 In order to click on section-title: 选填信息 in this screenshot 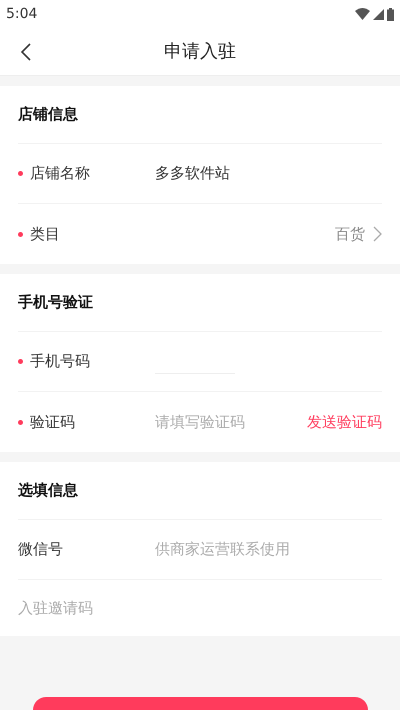, I will do `click(48, 491)`.